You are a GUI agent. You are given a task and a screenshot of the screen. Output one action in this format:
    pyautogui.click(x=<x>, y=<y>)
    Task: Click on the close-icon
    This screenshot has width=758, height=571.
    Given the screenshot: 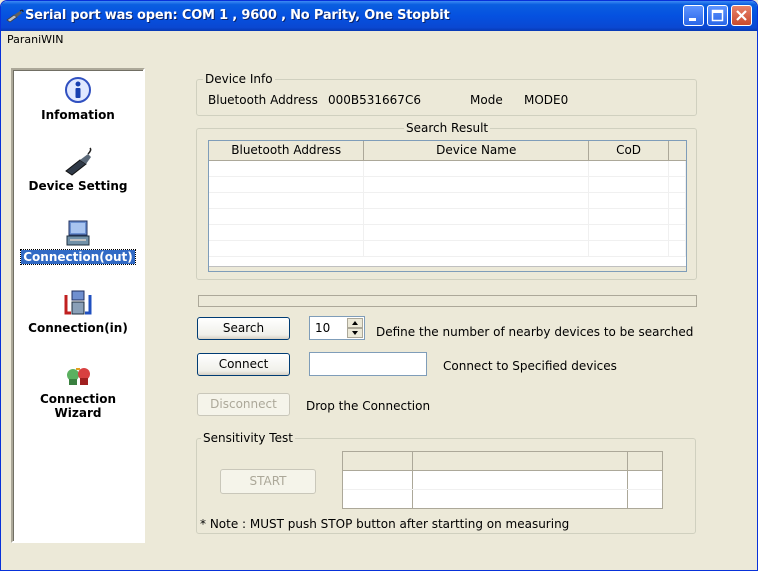 What is the action you would take?
    pyautogui.click(x=741, y=15)
    